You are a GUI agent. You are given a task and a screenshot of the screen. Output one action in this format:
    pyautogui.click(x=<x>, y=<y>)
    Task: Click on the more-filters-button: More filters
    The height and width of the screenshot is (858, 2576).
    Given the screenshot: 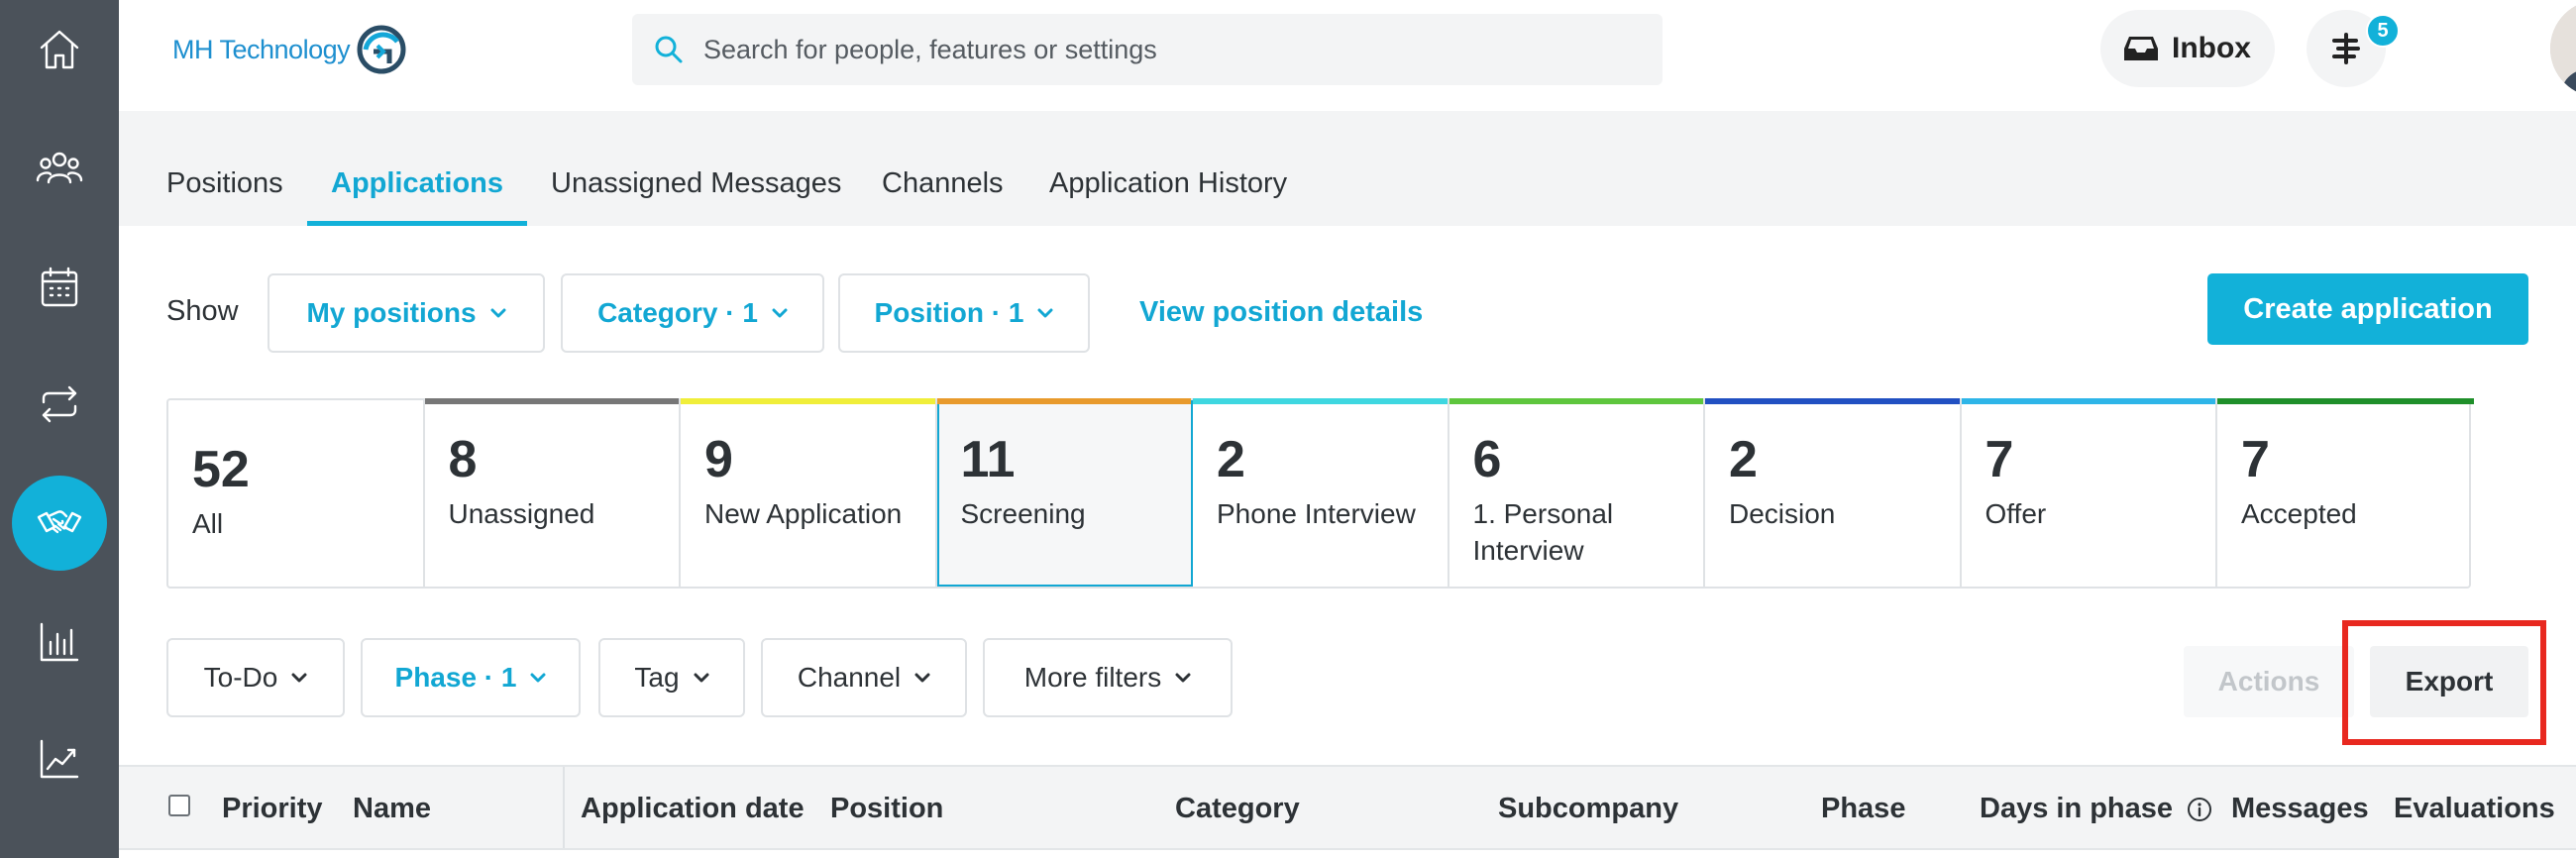 What is the action you would take?
    pyautogui.click(x=1108, y=677)
    